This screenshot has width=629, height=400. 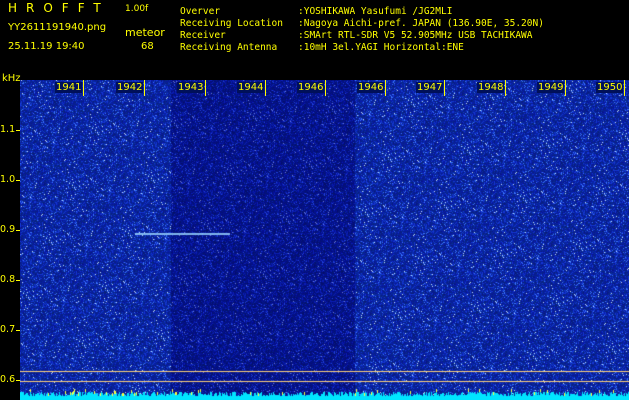 I want to click on time-tick-label: 1947, so click(x=430, y=87).